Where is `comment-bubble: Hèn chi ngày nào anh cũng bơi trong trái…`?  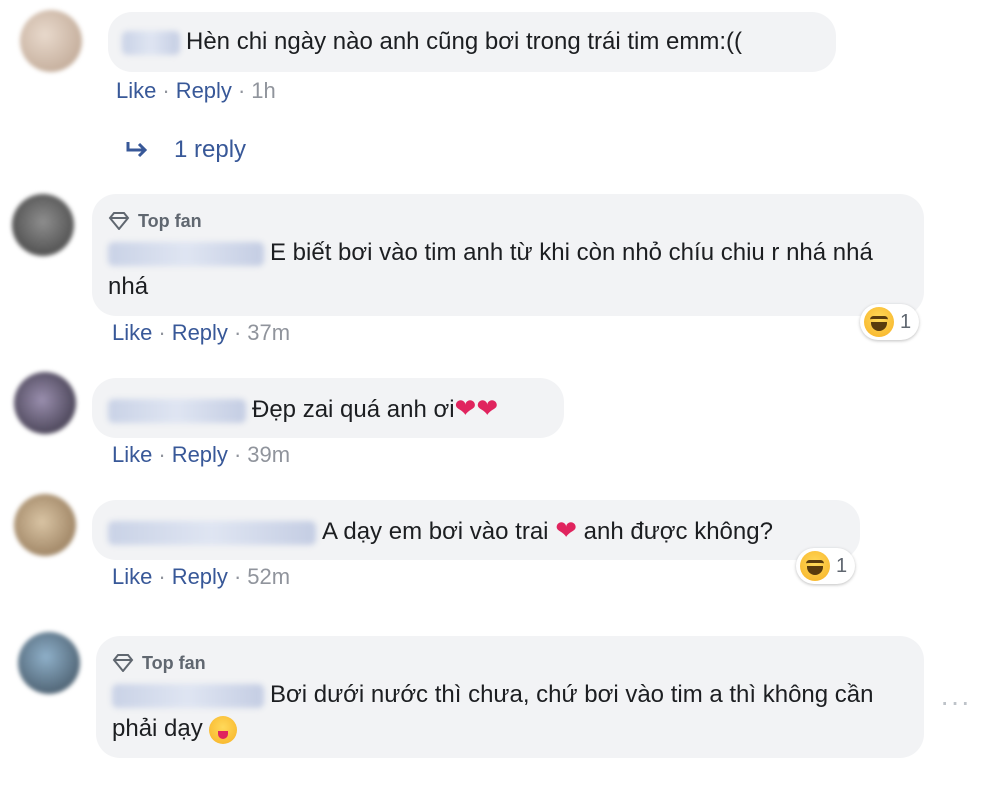
comment-bubble: Hèn chi ngày nào anh cũng bơi trong trái… is located at coordinates (472, 42).